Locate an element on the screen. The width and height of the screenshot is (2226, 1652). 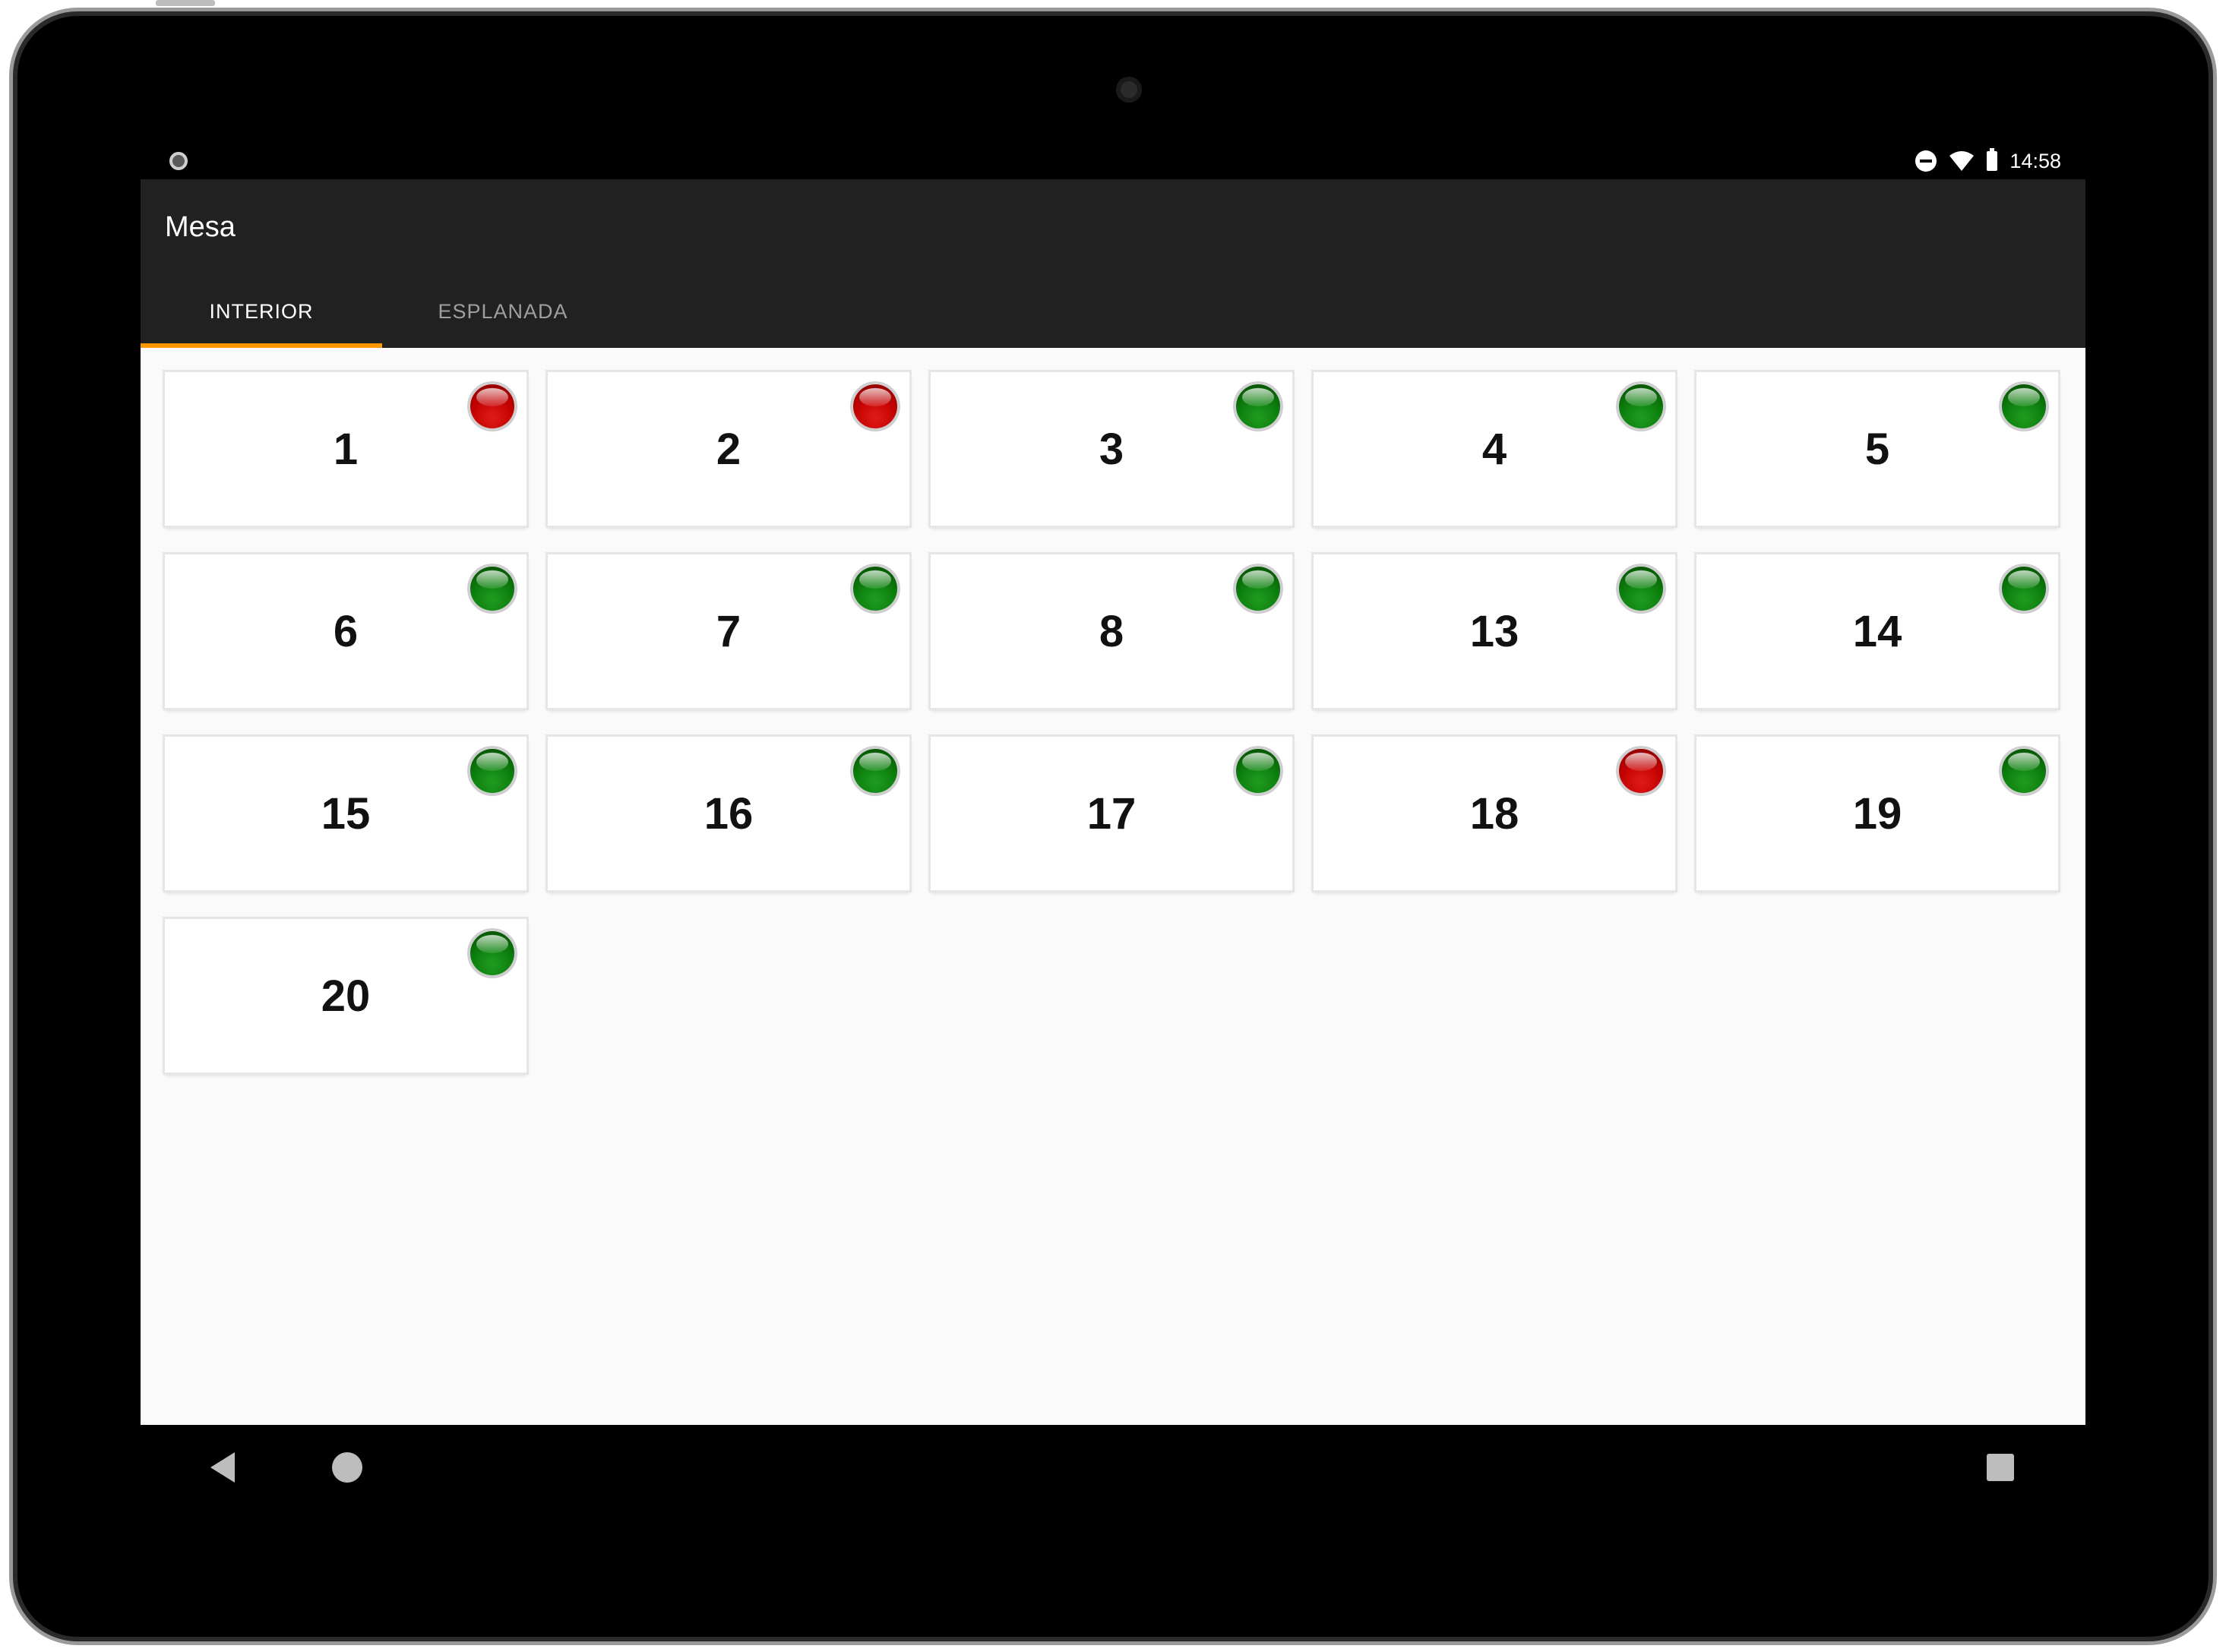
table-card: 14 is located at coordinates (1877, 631).